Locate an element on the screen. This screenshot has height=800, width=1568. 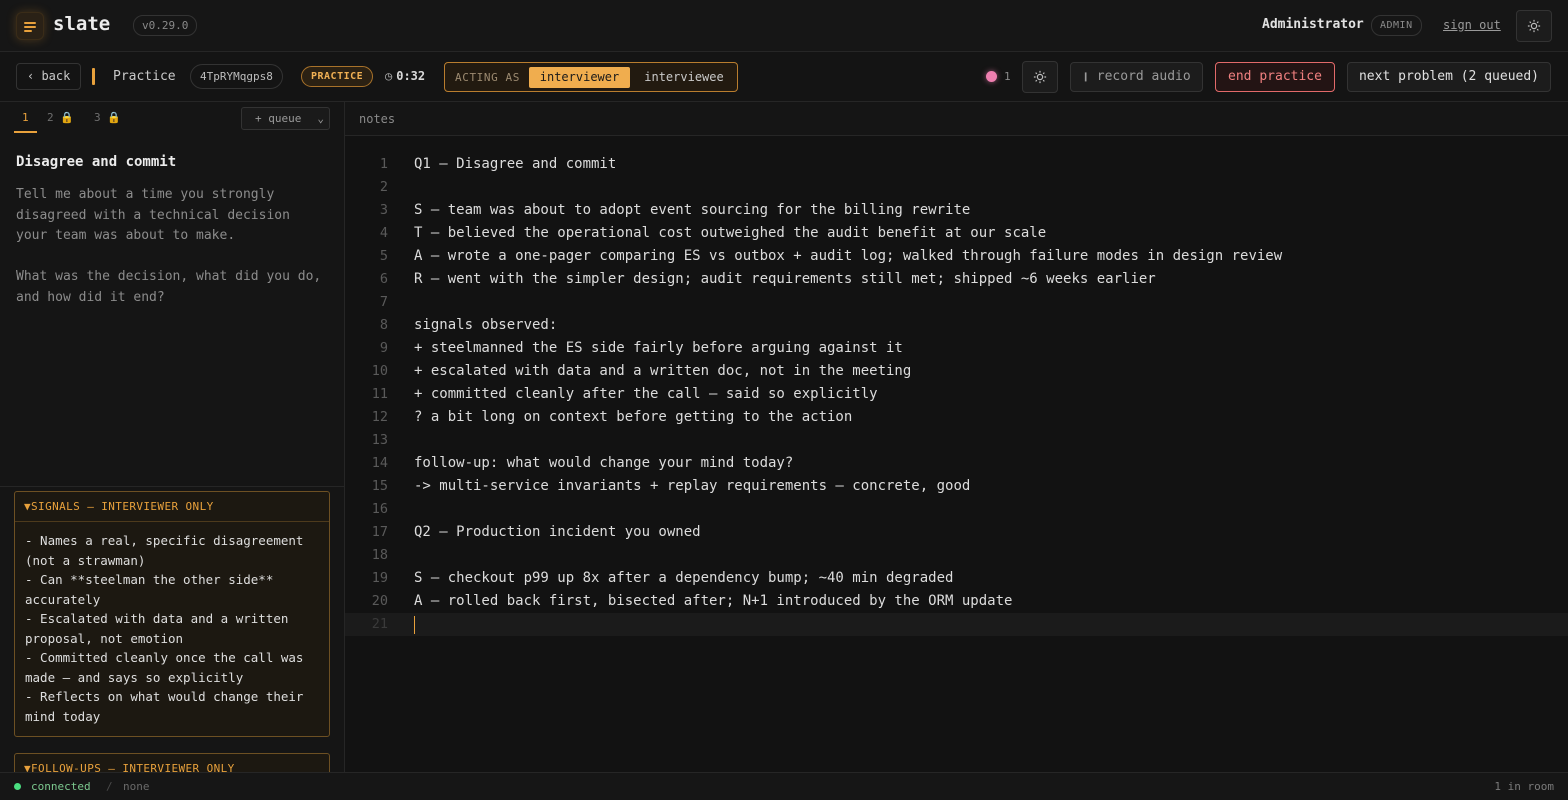
end-practice-button: end practice is located at coordinates (1275, 77).